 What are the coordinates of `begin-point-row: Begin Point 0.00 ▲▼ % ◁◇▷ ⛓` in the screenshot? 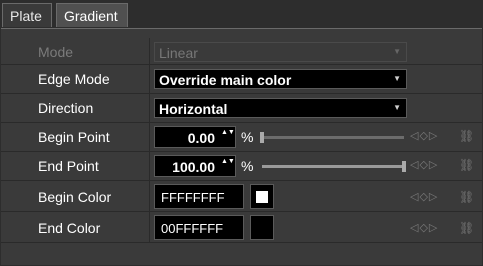 It's located at (241, 137).